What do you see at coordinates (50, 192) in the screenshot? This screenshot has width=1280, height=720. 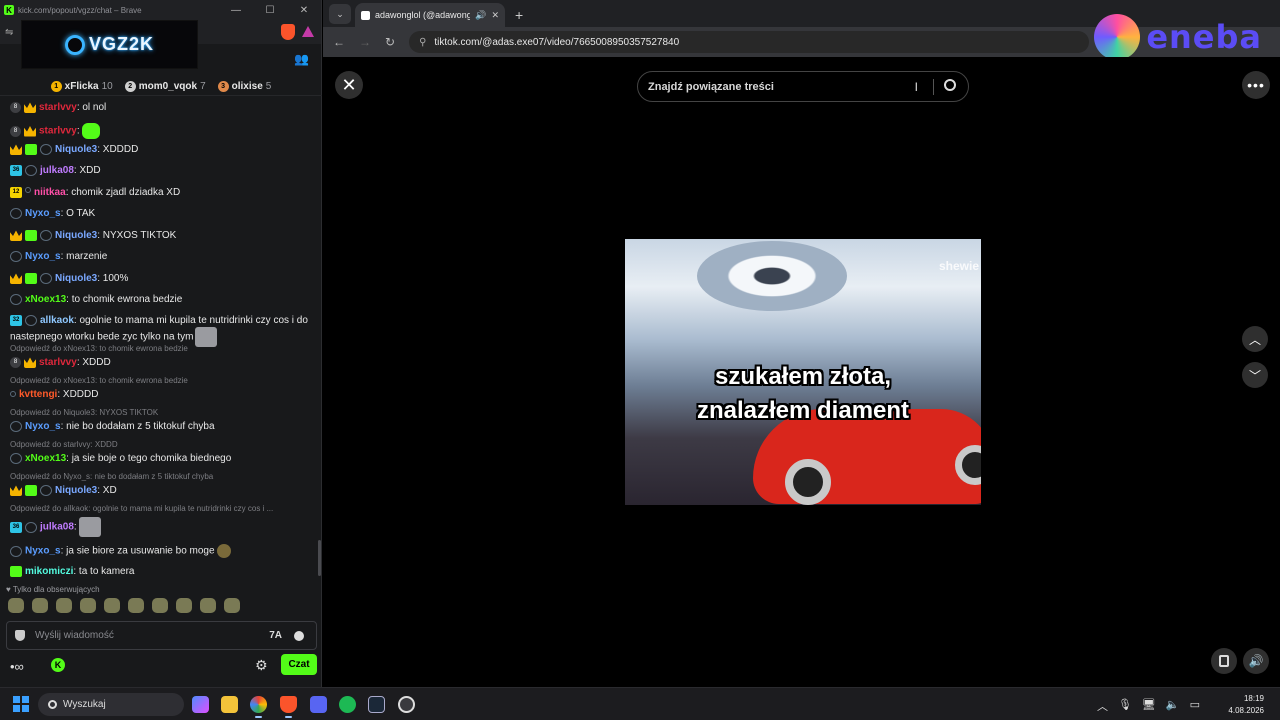 I see `chat-username: niitkaa` at bounding box center [50, 192].